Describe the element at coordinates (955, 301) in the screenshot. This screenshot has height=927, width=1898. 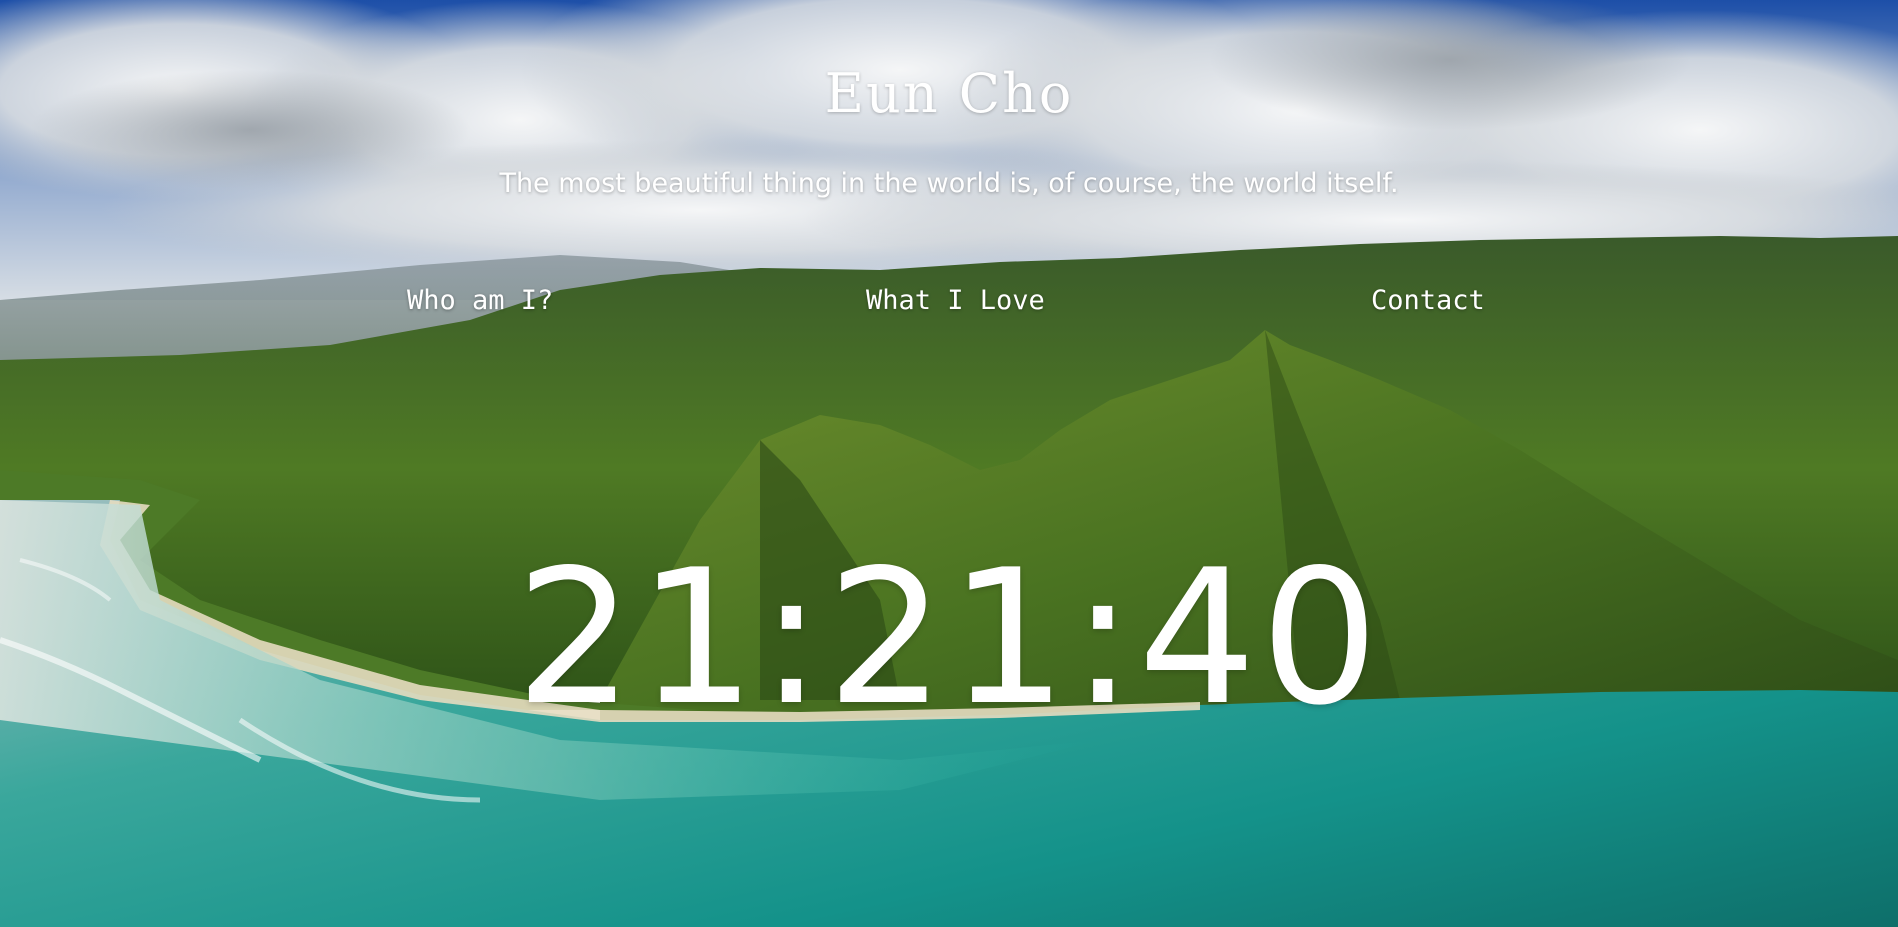
I see `nav-link-what-i-love: What I Love` at that location.